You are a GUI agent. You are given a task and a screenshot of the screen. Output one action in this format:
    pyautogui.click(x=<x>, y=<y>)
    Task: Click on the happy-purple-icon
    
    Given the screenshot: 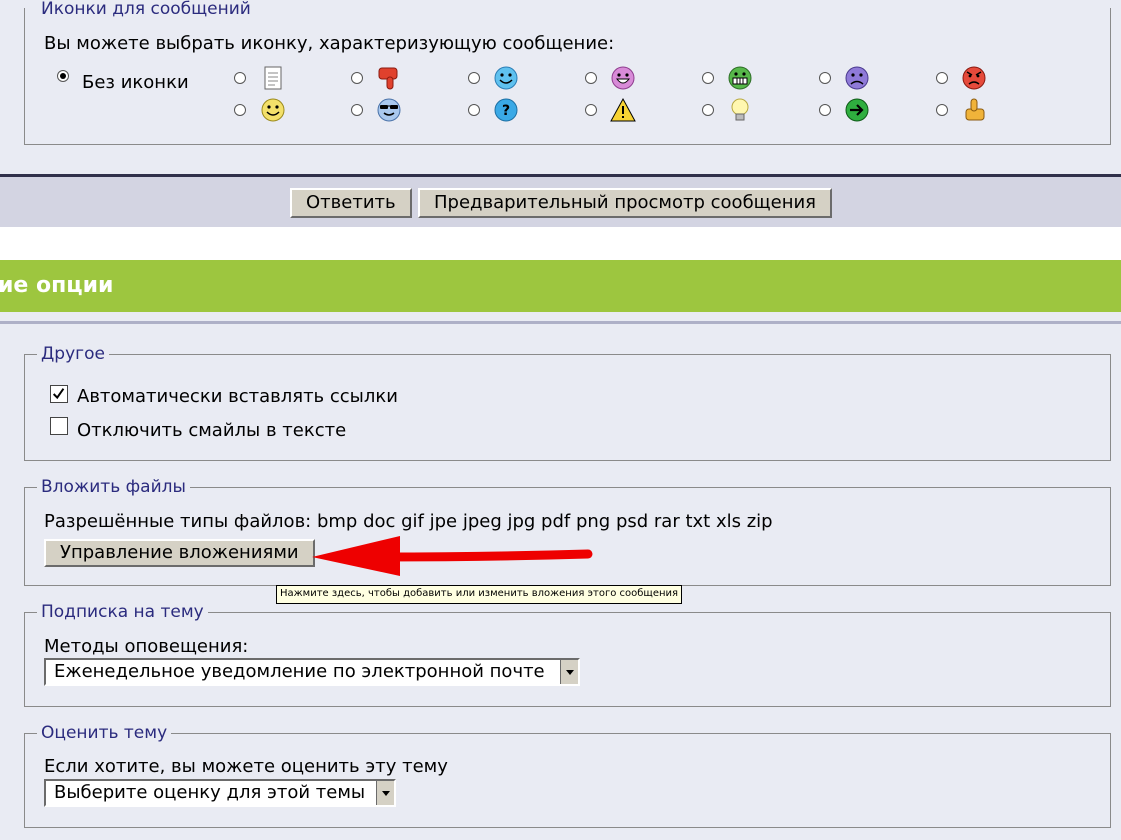 What is the action you would take?
    pyautogui.click(x=623, y=78)
    